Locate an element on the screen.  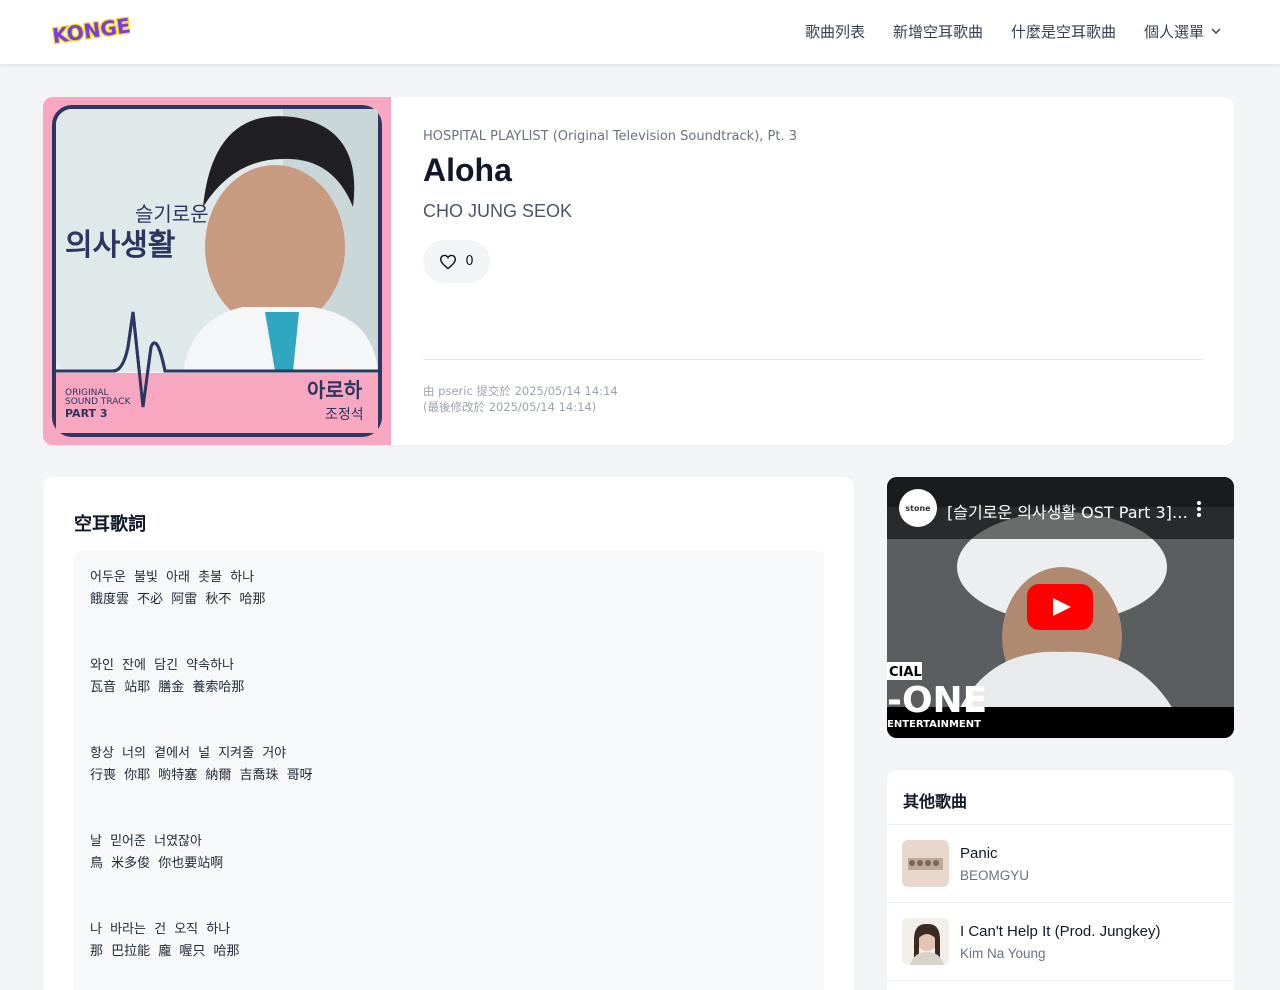
lyrics-stanza: 나 바라는 건 오직 하나 那 巴拉能 龐 喔只 哈那 is located at coordinates (449, 941).